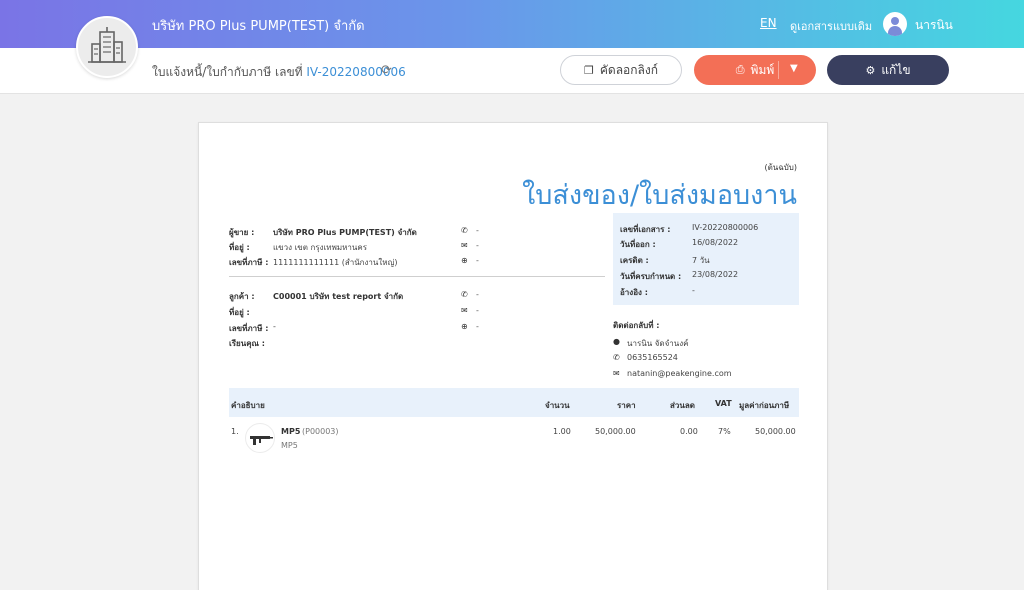  I want to click on divider, so click(417, 276).